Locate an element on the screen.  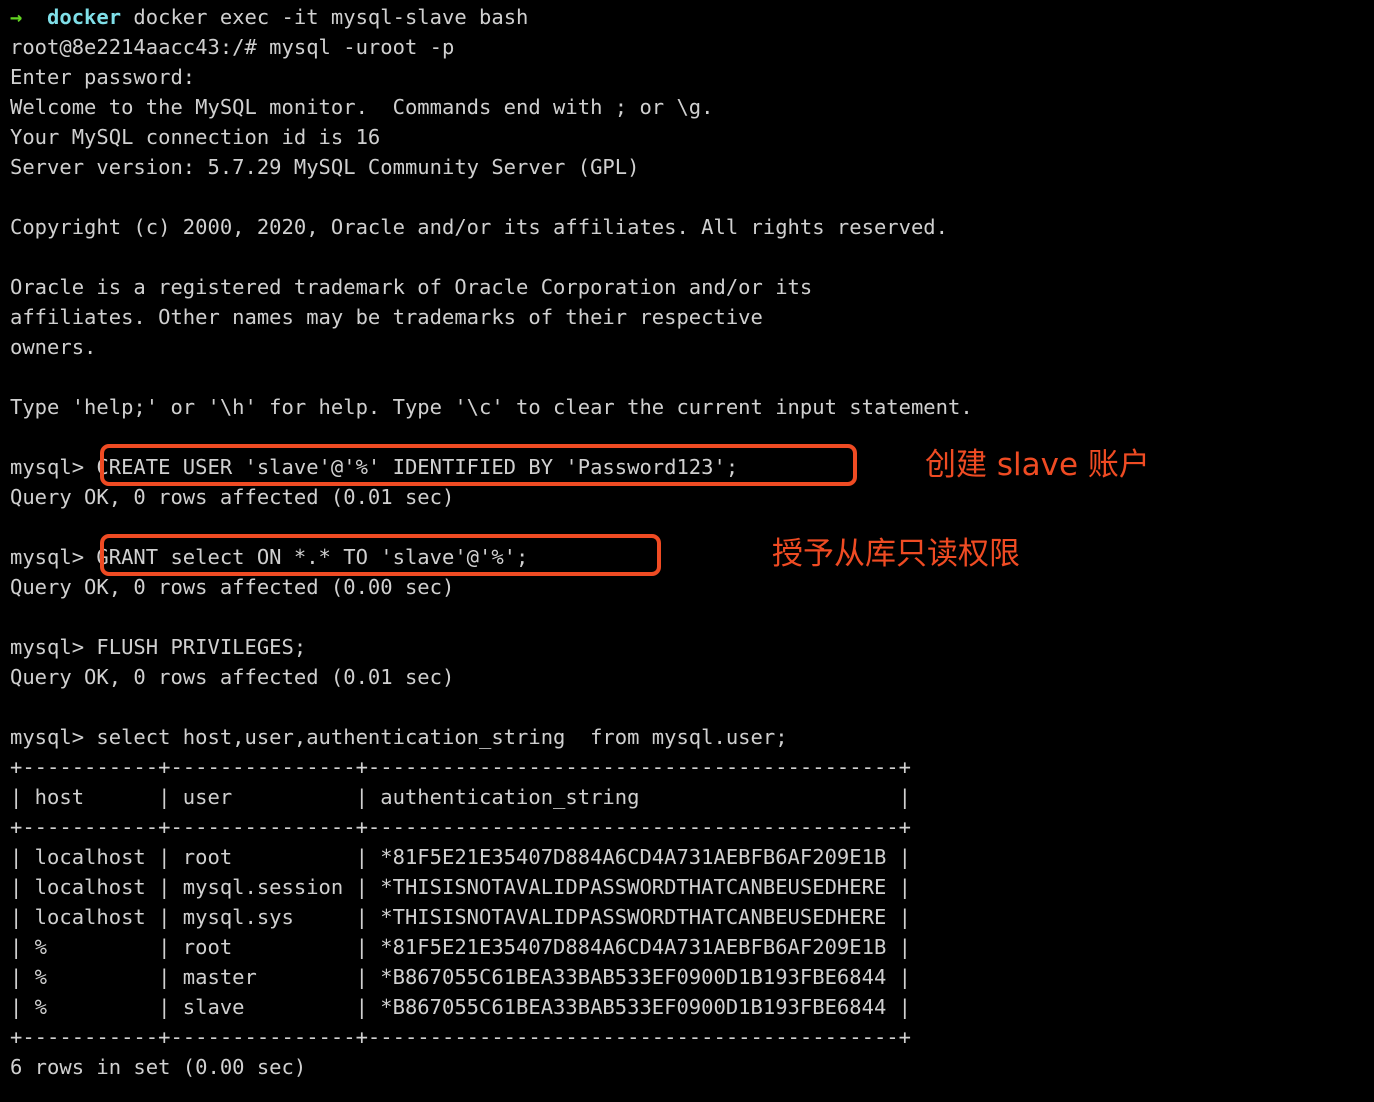
output-line: owners. is located at coordinates (53, 347).